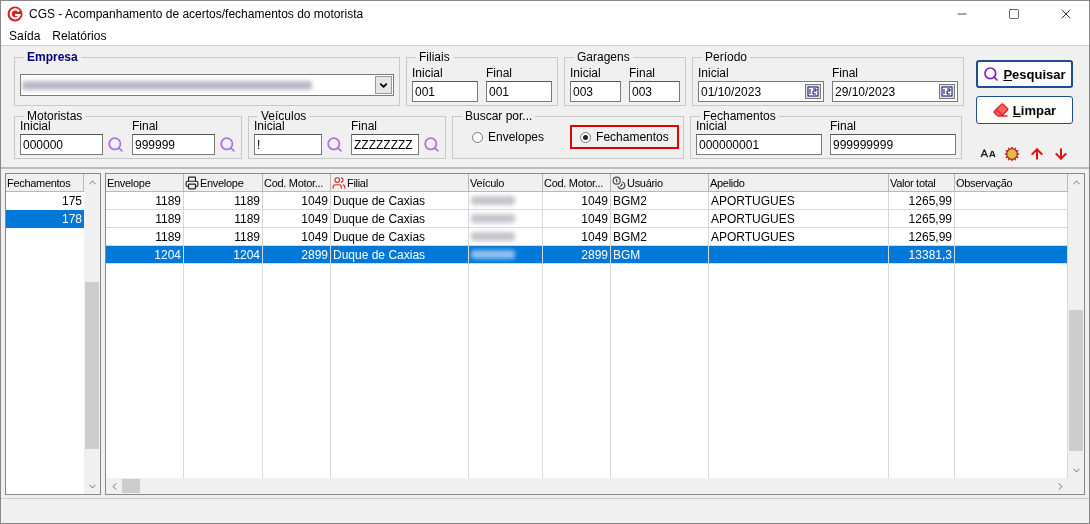 The height and width of the screenshot is (524, 1090). What do you see at coordinates (759, 144) in the screenshot?
I see `input-field: 000000001` at bounding box center [759, 144].